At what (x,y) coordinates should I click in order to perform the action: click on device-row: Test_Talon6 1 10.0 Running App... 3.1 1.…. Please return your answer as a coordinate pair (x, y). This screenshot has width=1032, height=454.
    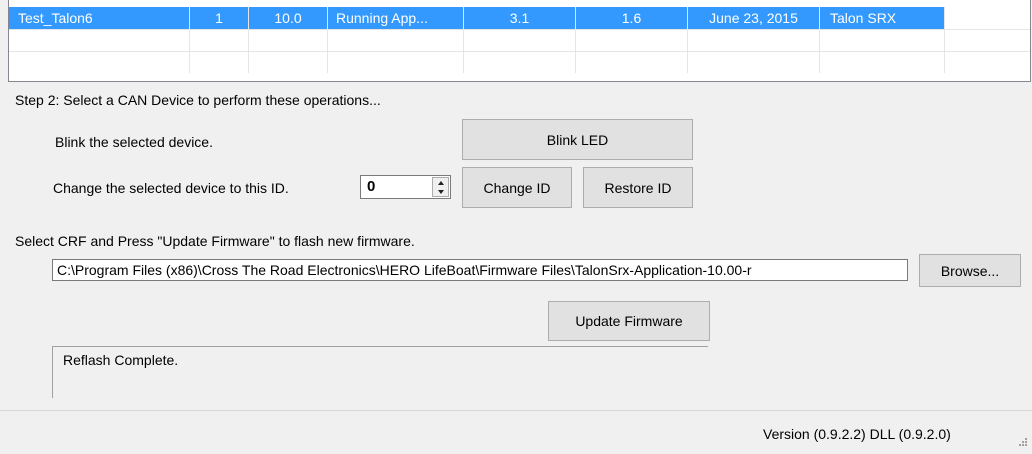
    Looking at the image, I should click on (519, 18).